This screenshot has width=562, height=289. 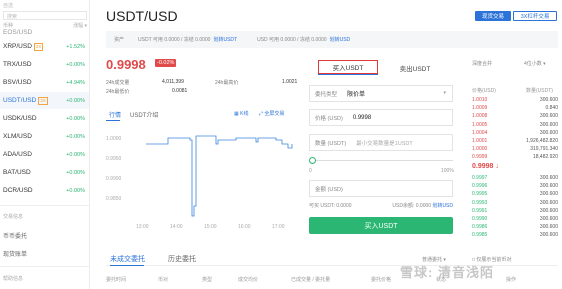 I want to click on usd-balance: USD 可用 0.0000 / 冻结 0.0000, so click(x=292, y=40).